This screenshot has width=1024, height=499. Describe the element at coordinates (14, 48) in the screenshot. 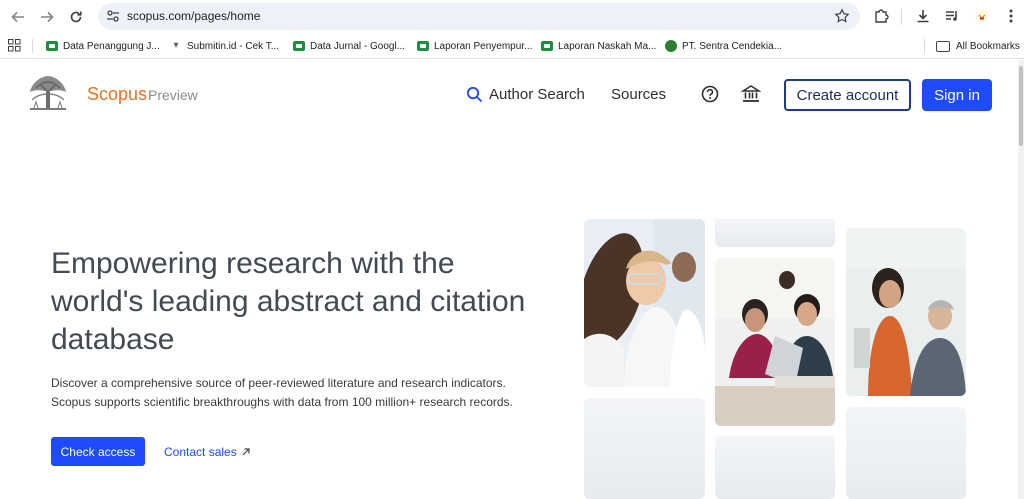

I see `apps-grid-icon` at that location.